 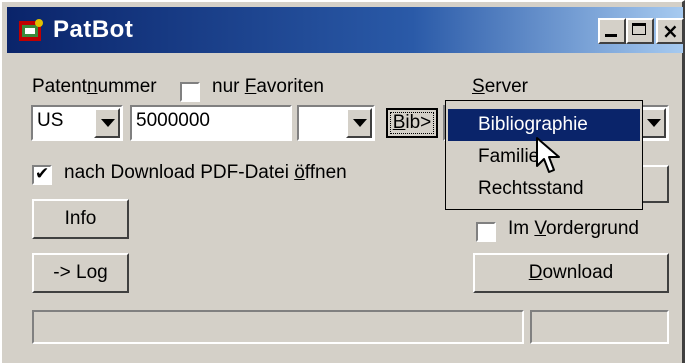 What do you see at coordinates (80, 273) in the screenshot?
I see `log-button: -> Log` at bounding box center [80, 273].